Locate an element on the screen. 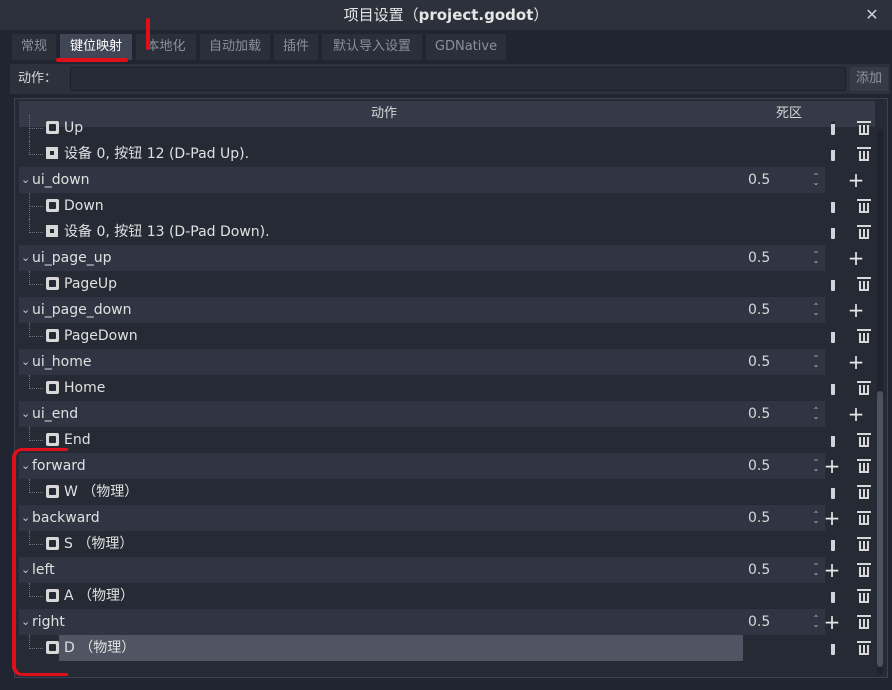  action-row: ⌄ ui_home 0.5 ⌃ ⌄ + is located at coordinates (447, 362).